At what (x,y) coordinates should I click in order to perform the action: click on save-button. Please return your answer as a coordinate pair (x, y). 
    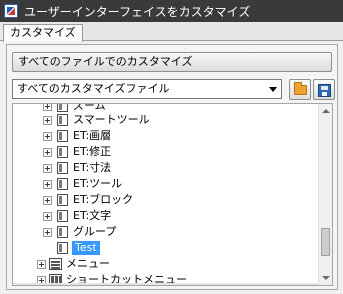
    Looking at the image, I should click on (324, 89).